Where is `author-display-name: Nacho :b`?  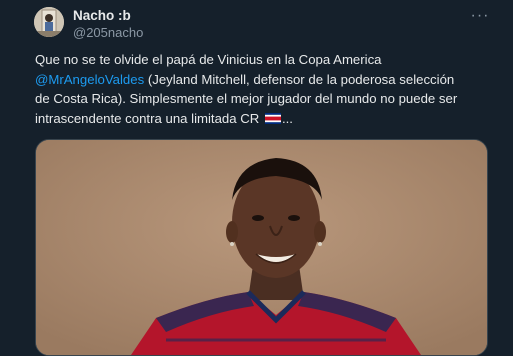
author-display-name: Nacho :b is located at coordinates (108, 16).